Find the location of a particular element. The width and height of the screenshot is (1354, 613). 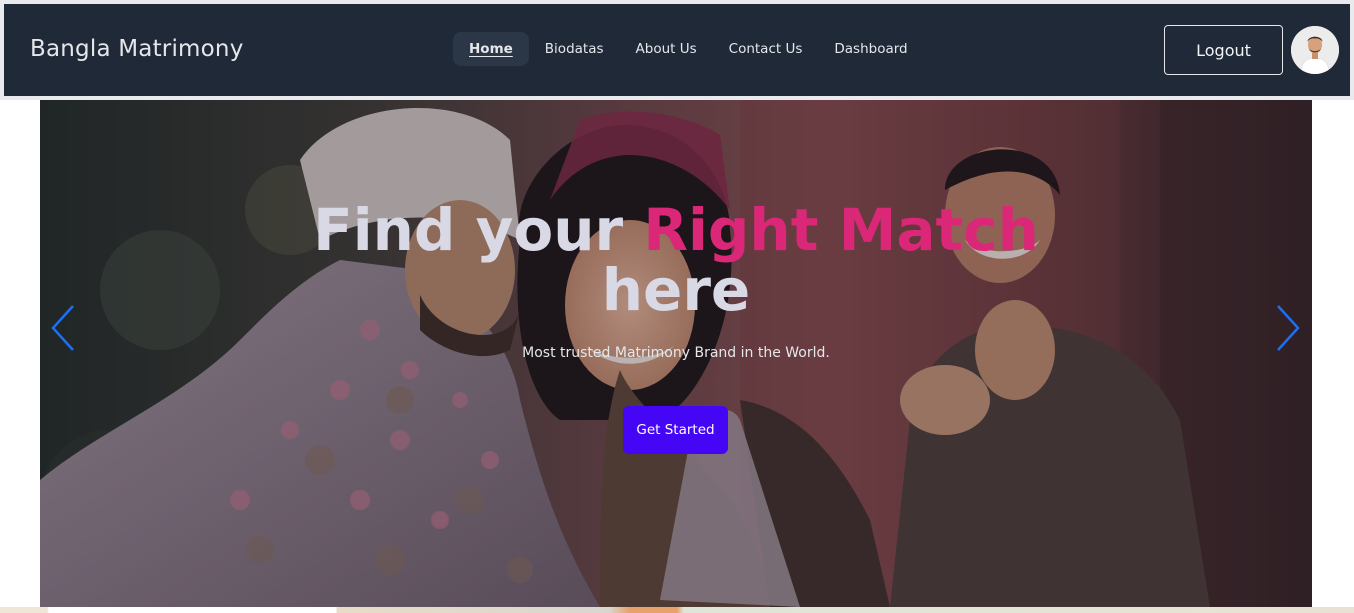

carousel-prev-button is located at coordinates (64, 328).